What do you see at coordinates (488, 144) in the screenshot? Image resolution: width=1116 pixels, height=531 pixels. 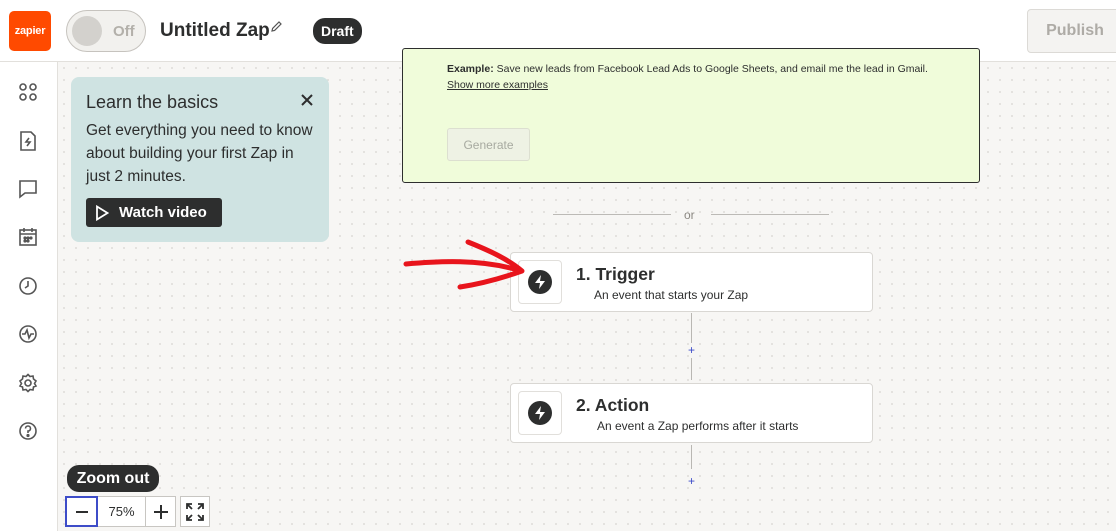 I see `generate-button: Generate` at bounding box center [488, 144].